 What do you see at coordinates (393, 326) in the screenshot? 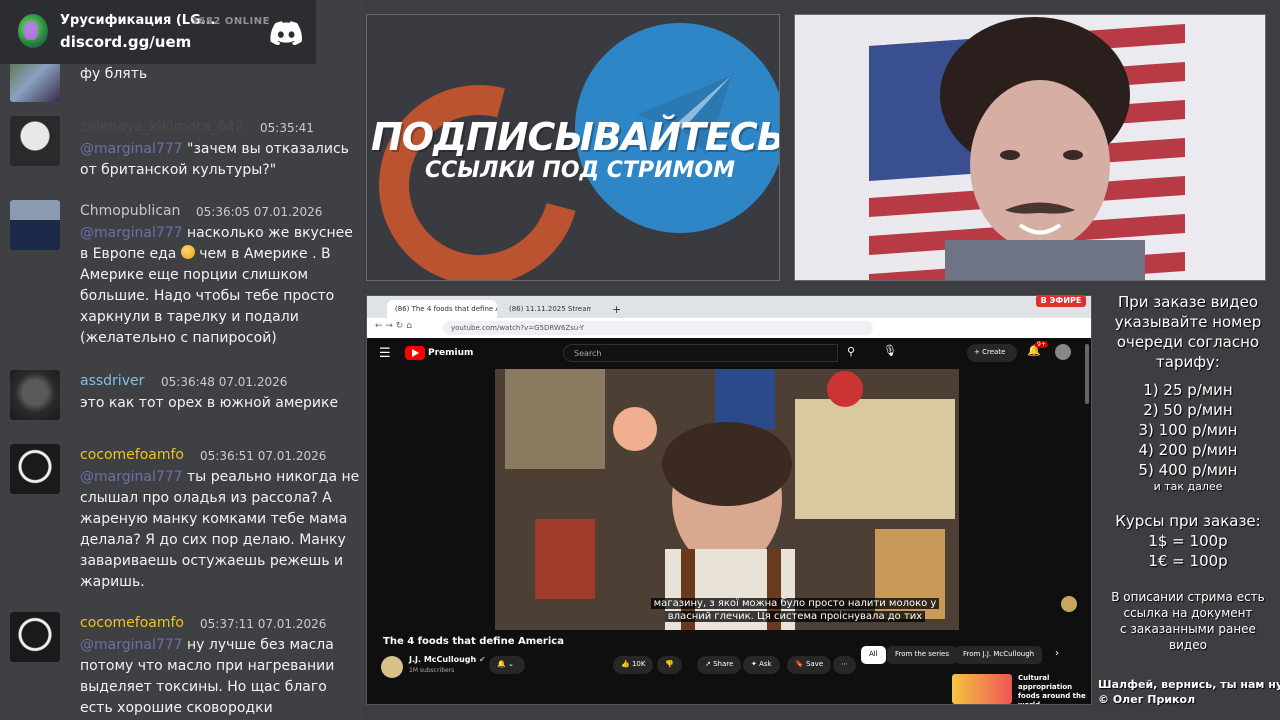
I see `nav-buttons-icon: ← → ↻ ⌂` at bounding box center [393, 326].